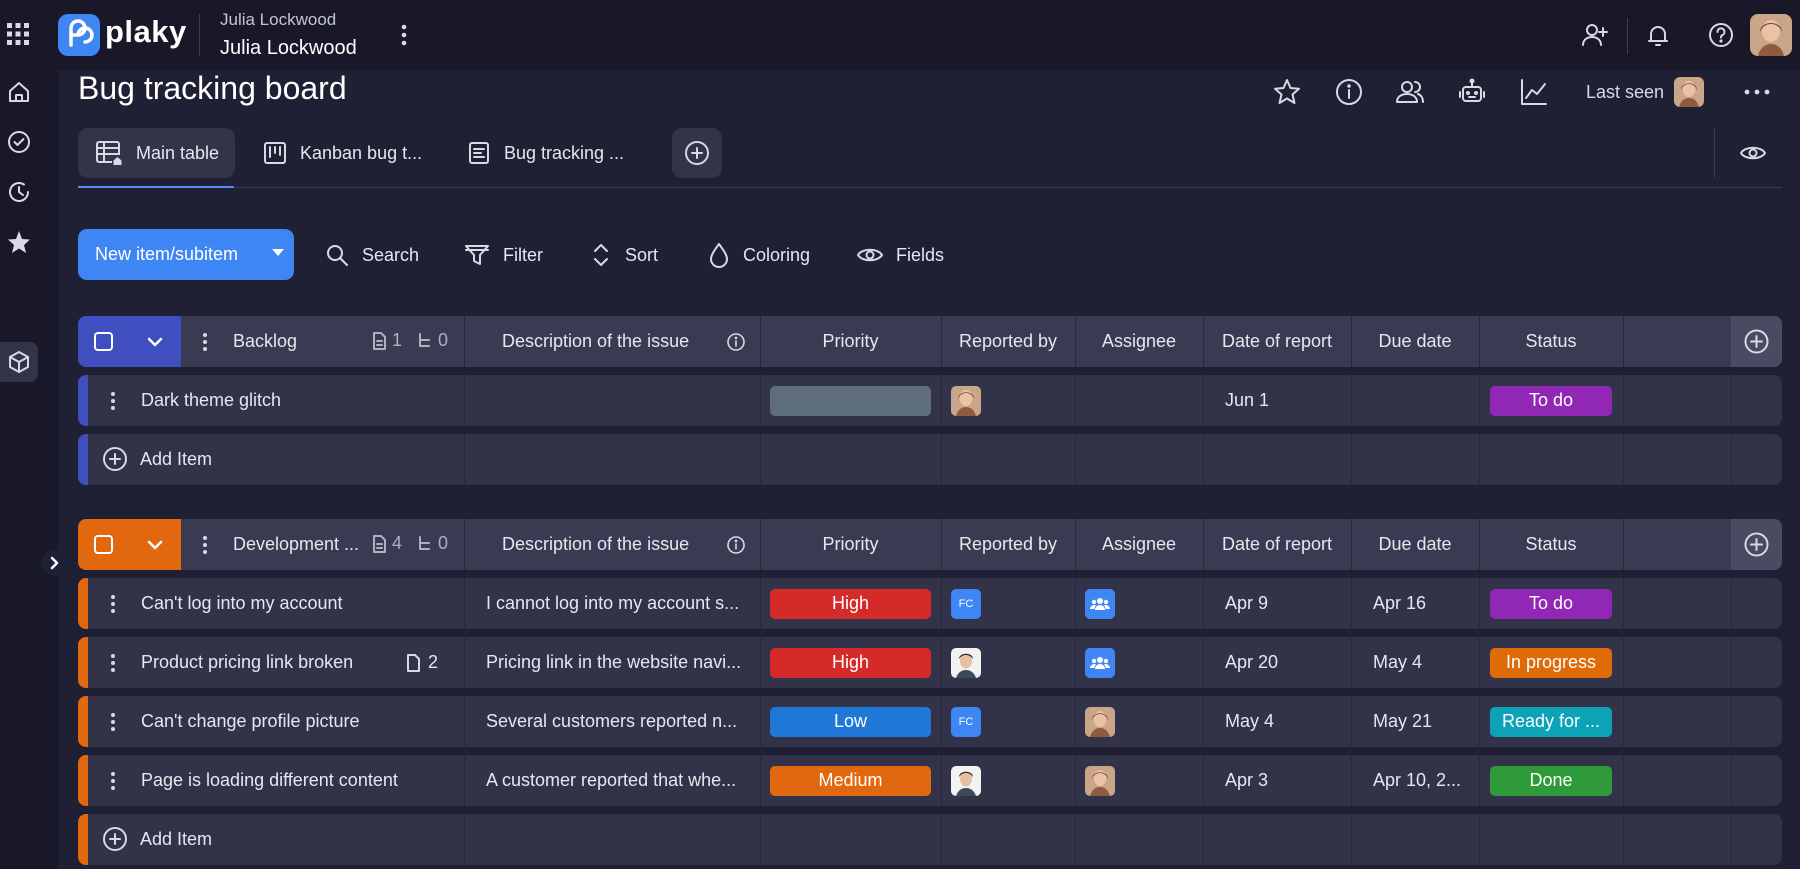 The width and height of the screenshot is (1800, 869). What do you see at coordinates (19, 92) in the screenshot?
I see `home-icon` at bounding box center [19, 92].